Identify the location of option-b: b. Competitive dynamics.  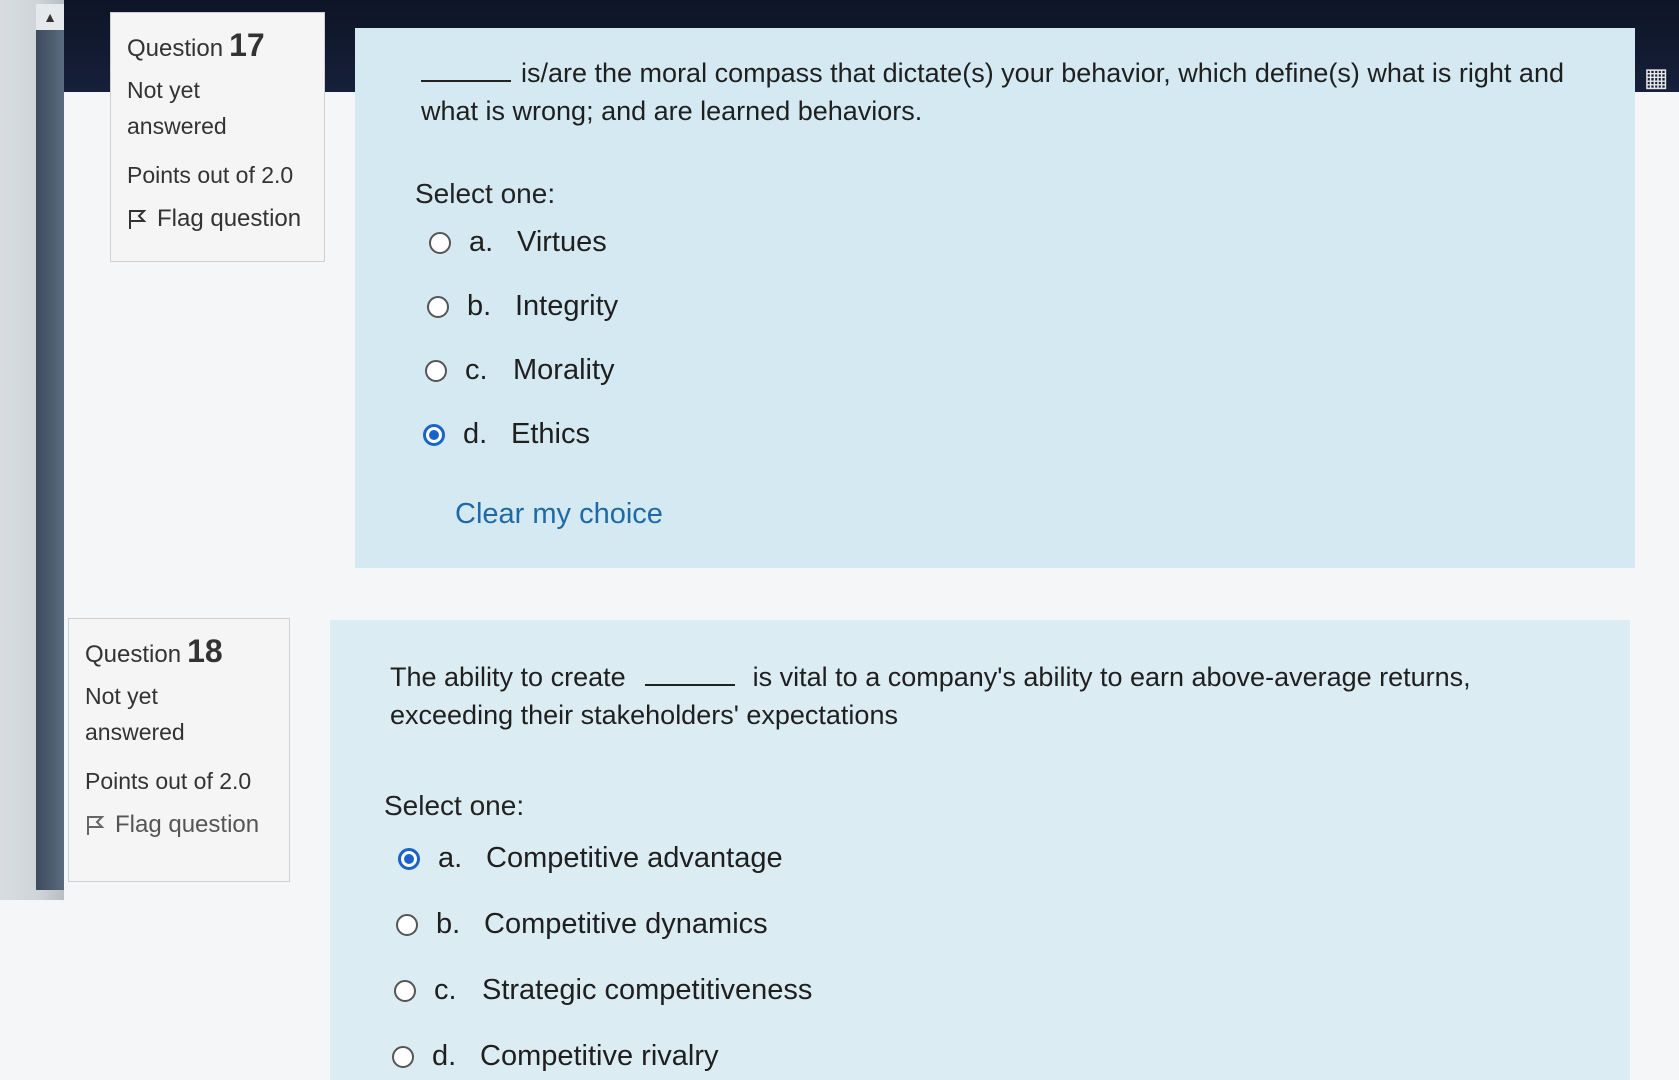
(582, 924).